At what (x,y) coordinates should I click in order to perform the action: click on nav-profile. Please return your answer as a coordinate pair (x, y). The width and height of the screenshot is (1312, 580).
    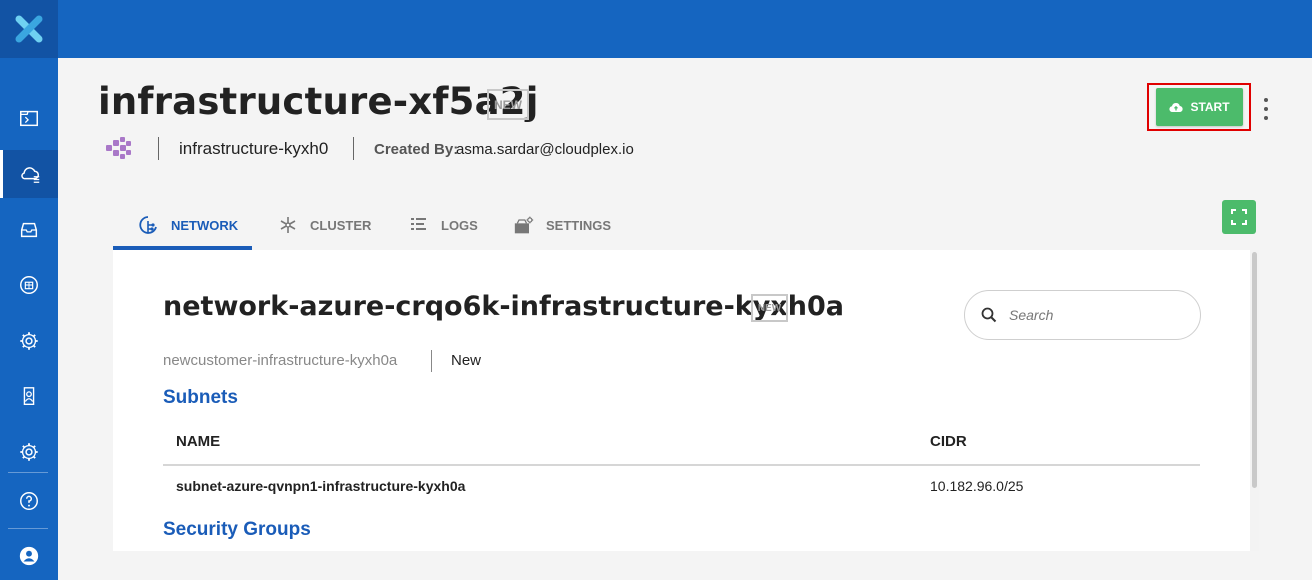
    Looking at the image, I should click on (29, 556).